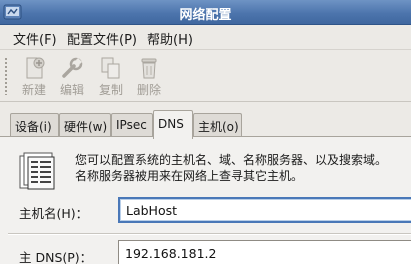 The height and width of the screenshot is (264, 411). What do you see at coordinates (35, 68) in the screenshot?
I see `new-icon` at bounding box center [35, 68].